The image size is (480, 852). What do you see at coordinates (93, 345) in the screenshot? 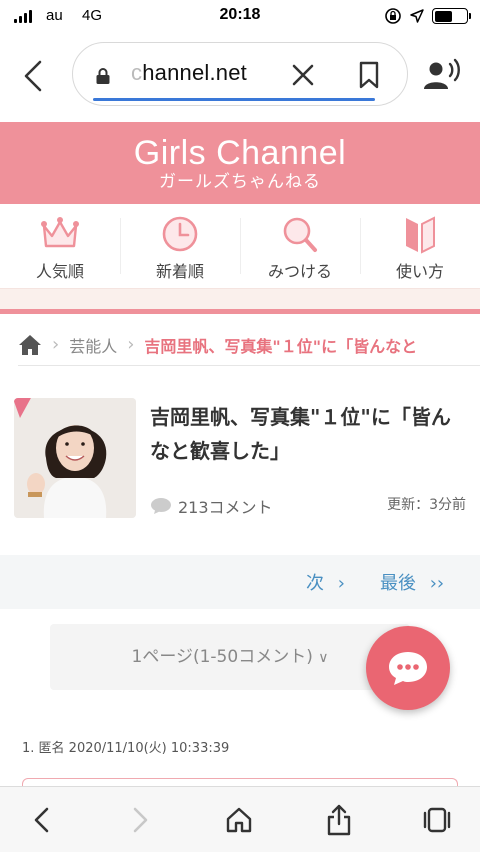
I see `breadcrumb-category: 芸能人` at bounding box center [93, 345].